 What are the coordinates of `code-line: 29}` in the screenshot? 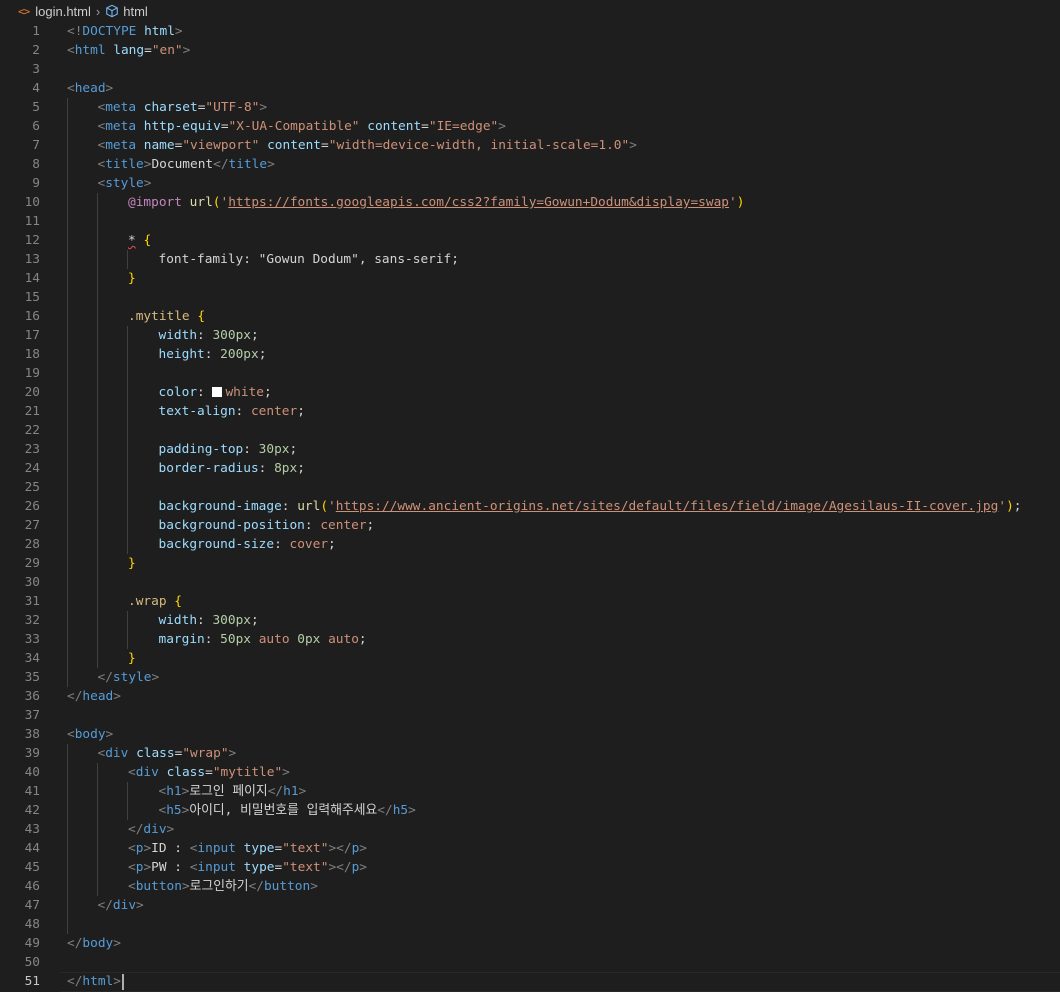 It's located at (530, 563).